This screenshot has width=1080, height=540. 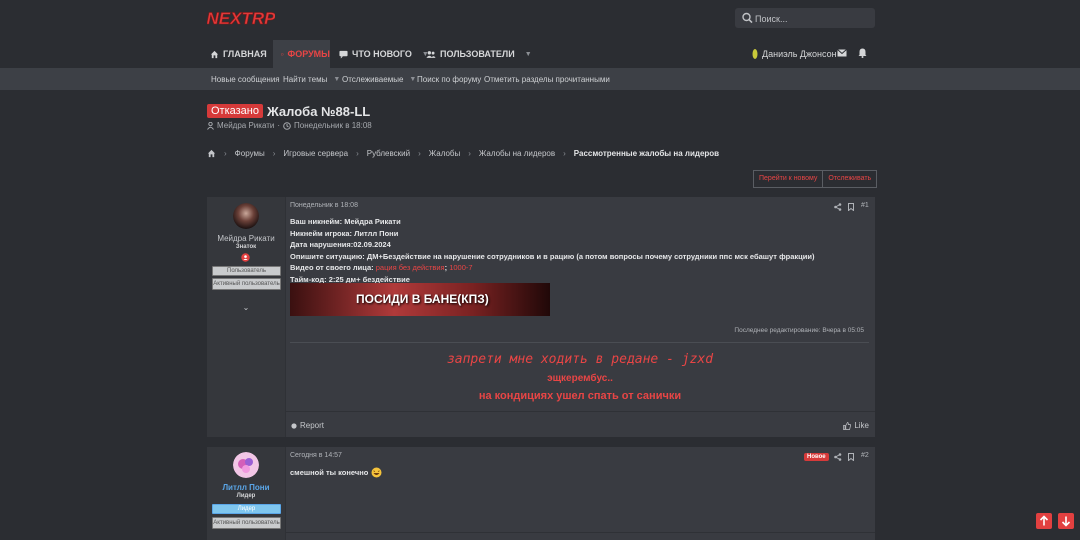 What do you see at coordinates (287, 125) in the screenshot?
I see `clock-icon` at bounding box center [287, 125].